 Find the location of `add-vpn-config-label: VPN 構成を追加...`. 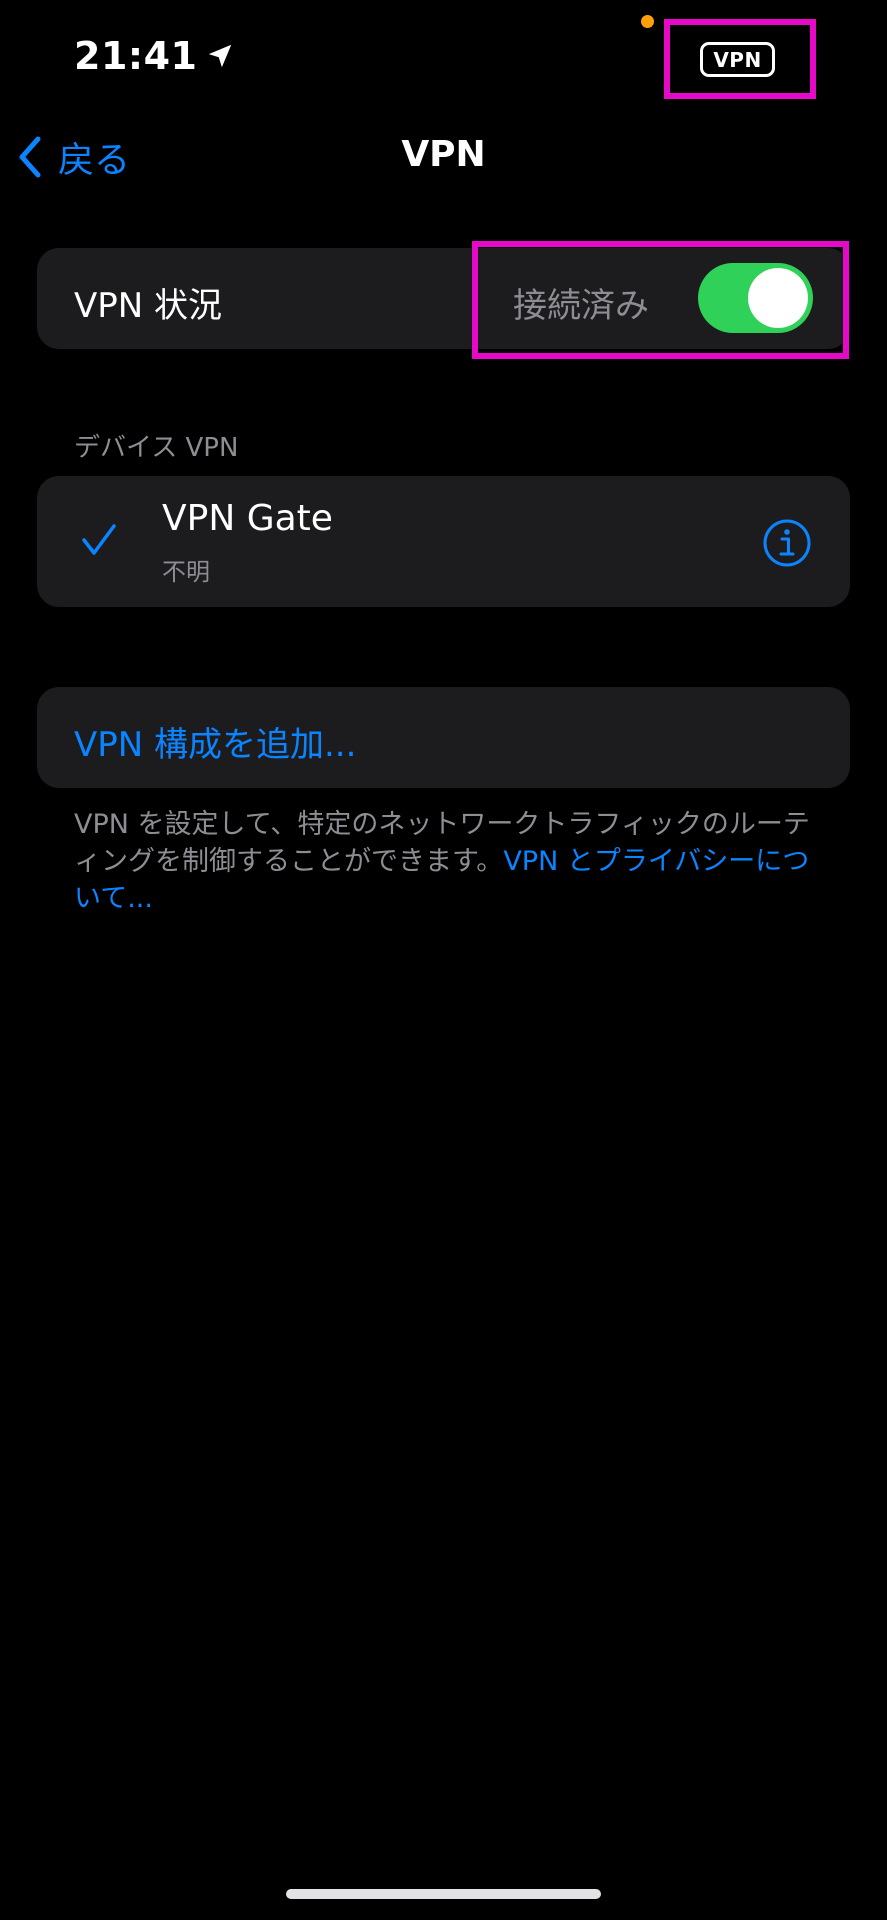

add-vpn-config-label: VPN 構成を追加... is located at coordinates (215, 745).